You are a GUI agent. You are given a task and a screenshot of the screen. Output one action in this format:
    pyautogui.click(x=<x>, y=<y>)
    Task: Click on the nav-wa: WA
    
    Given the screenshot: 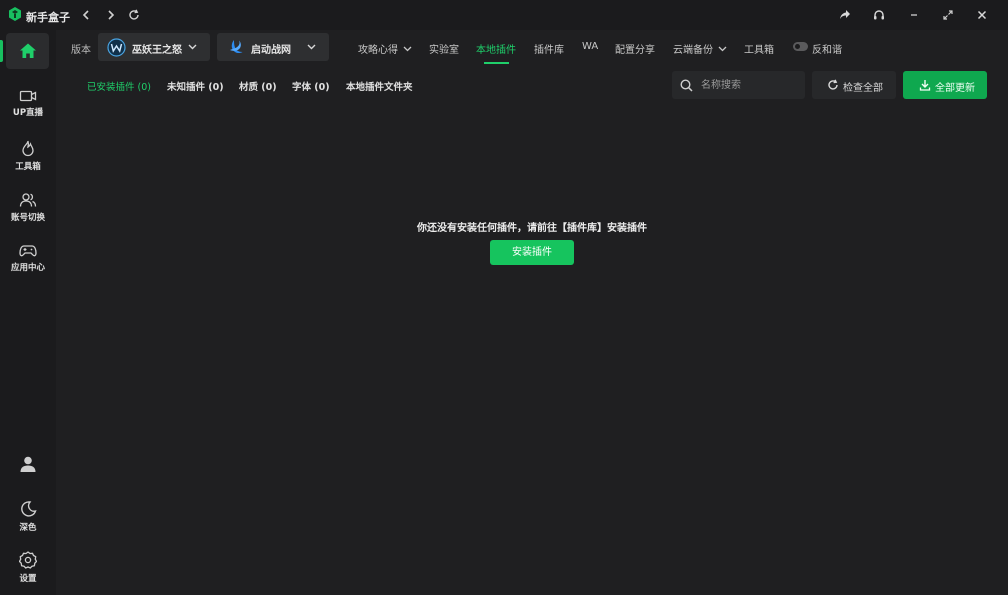 What is the action you would take?
    pyautogui.click(x=590, y=46)
    